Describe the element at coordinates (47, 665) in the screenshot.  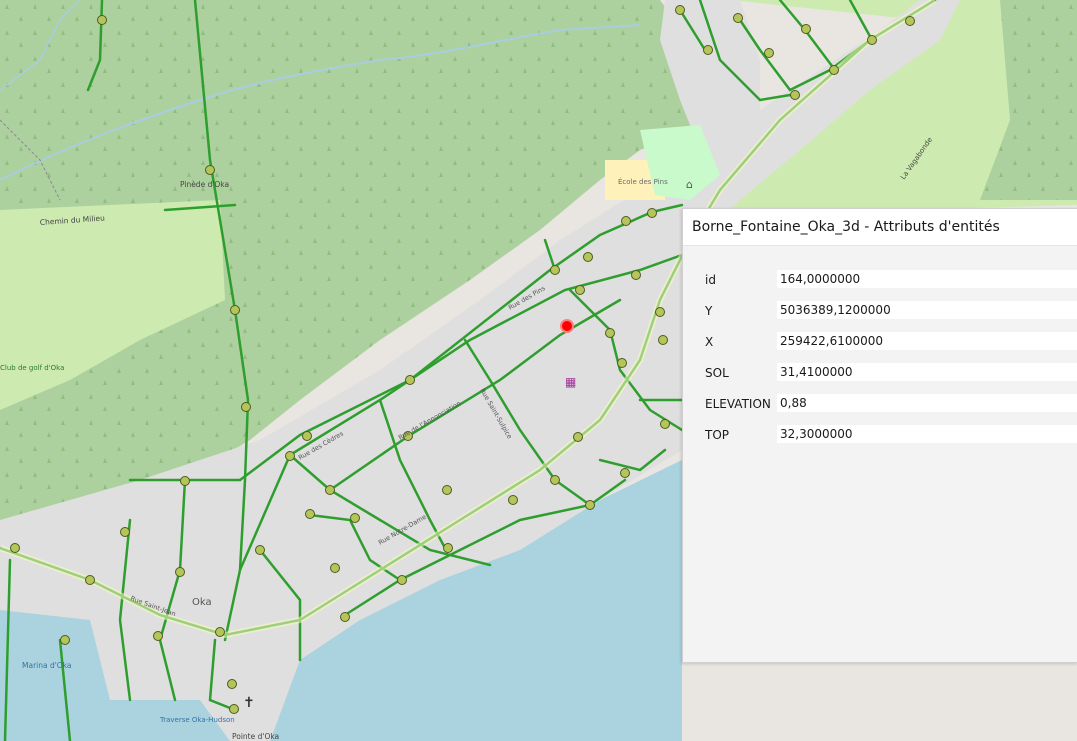
I see `label-marina: Marina d'Oka` at that location.